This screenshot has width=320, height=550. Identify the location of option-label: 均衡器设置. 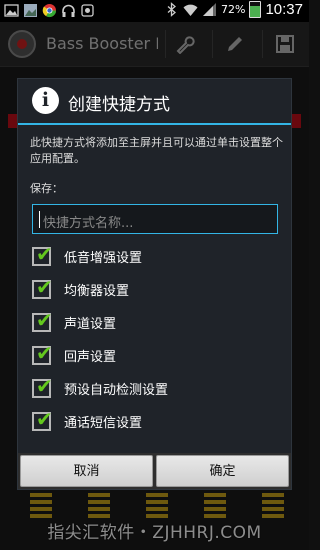
(97, 291).